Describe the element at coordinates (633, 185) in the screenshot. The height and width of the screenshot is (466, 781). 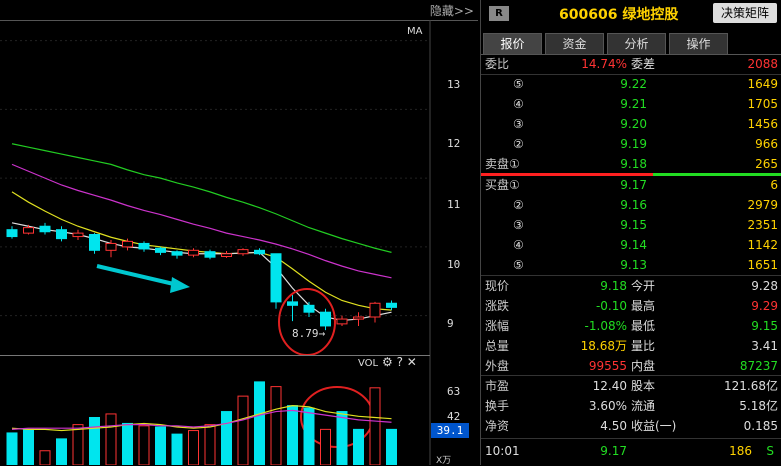
I see `buy-price: 9.17` at that location.